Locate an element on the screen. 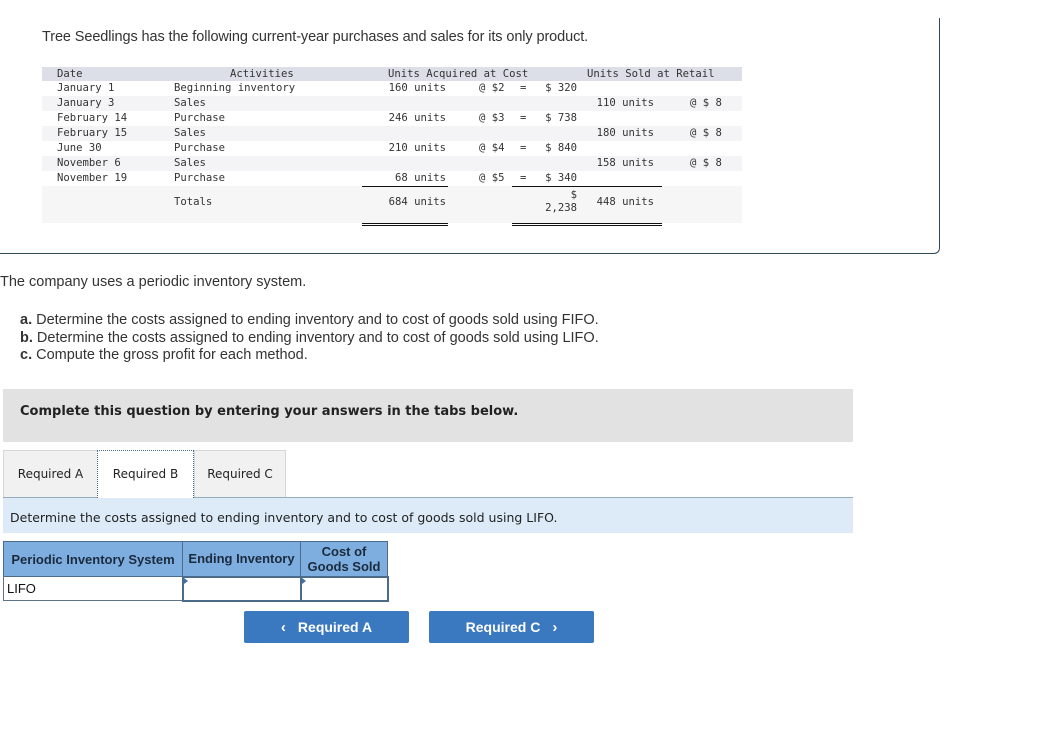 This screenshot has width=1047, height=741. header-date: Date is located at coordinates (70, 74).